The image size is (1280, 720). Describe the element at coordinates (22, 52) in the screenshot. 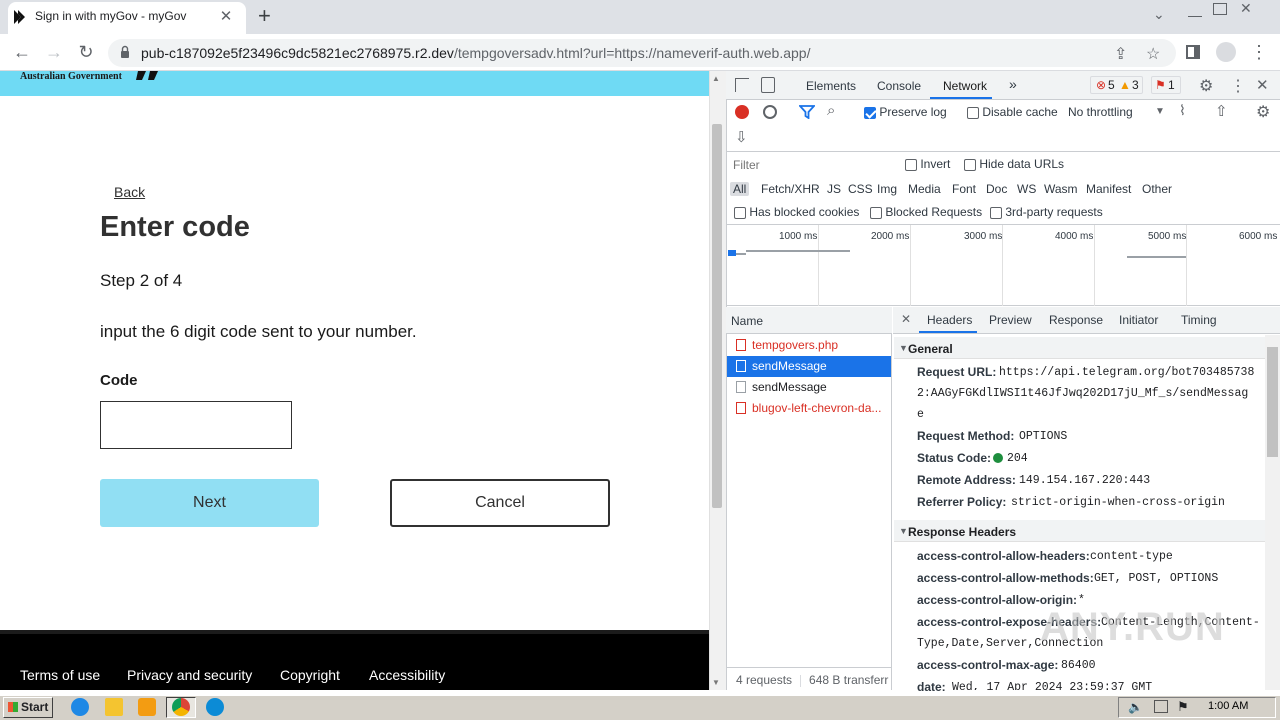

I see `back-arrow-icon: ←` at that location.